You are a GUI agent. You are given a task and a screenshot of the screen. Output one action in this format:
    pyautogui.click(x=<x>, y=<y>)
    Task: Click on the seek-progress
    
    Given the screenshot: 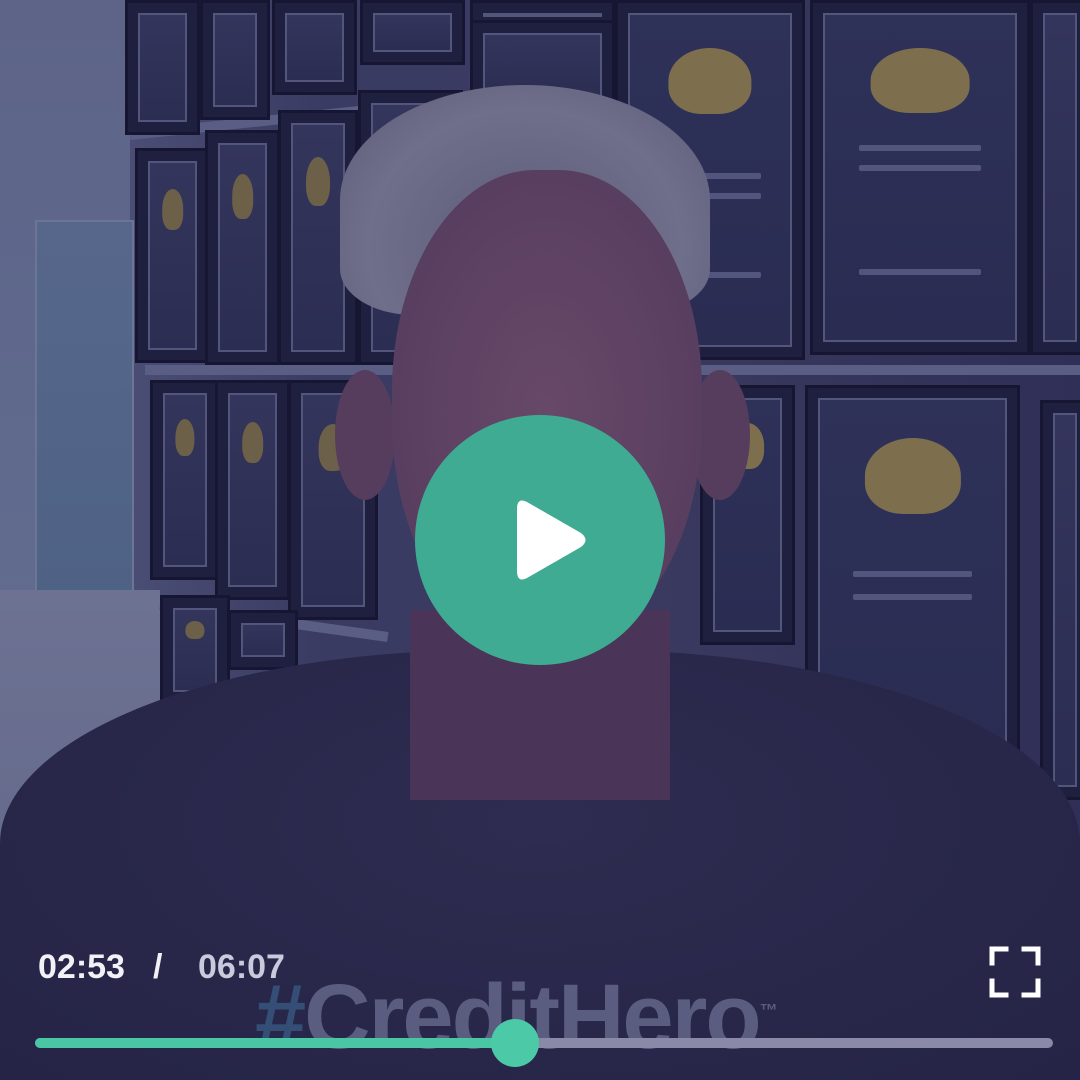 What is the action you would take?
    pyautogui.click(x=275, y=1043)
    